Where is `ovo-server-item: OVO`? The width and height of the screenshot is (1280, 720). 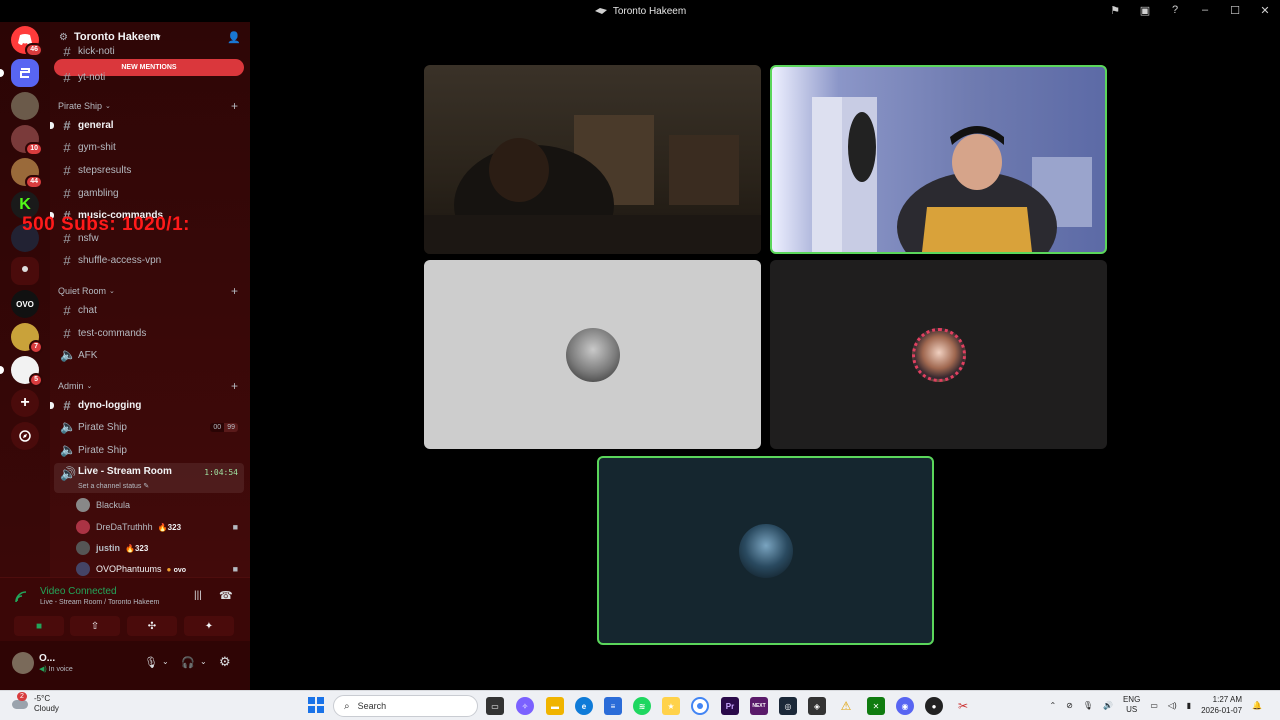
ovo-server-item: OVO is located at coordinates (25, 304).